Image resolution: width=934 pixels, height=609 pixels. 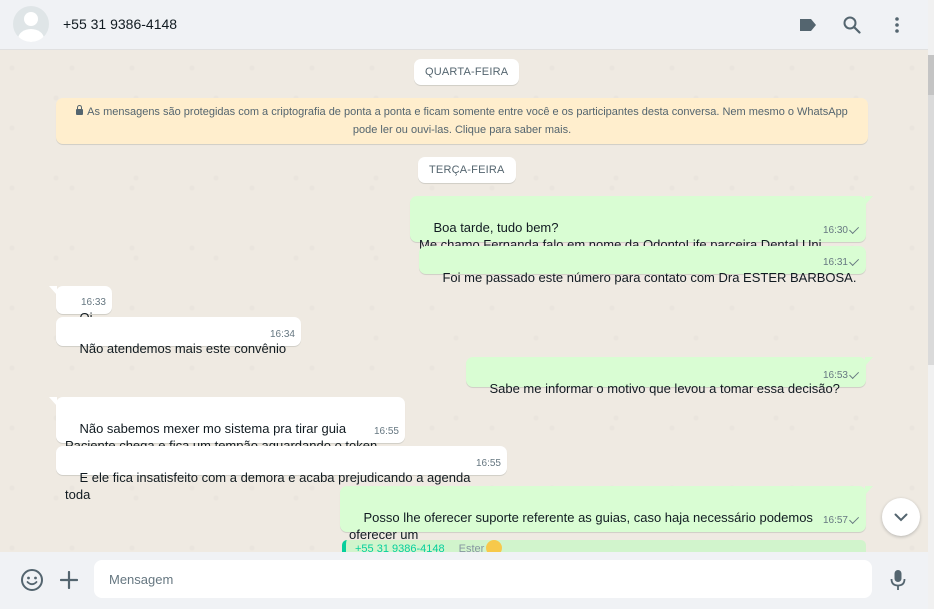 What do you see at coordinates (604, 546) in the screenshot?
I see `quoted-reply-preview: +55 31 9386-4148 Ester` at bounding box center [604, 546].